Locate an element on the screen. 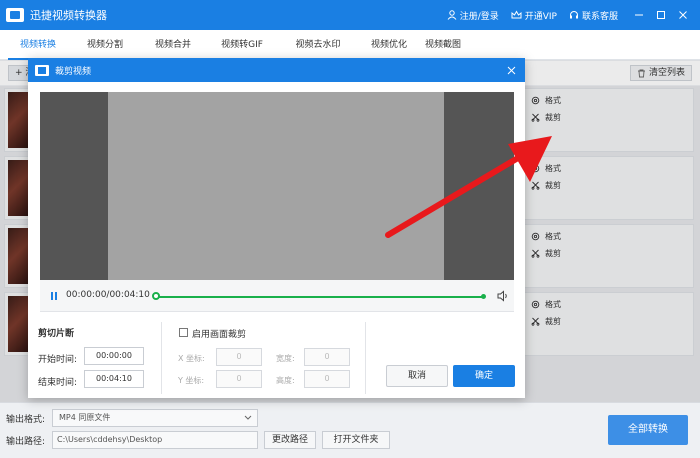  title-bar: 迅捷视频转换器 注册/登录 开通VIP 联系客服 is located at coordinates (350, 15).